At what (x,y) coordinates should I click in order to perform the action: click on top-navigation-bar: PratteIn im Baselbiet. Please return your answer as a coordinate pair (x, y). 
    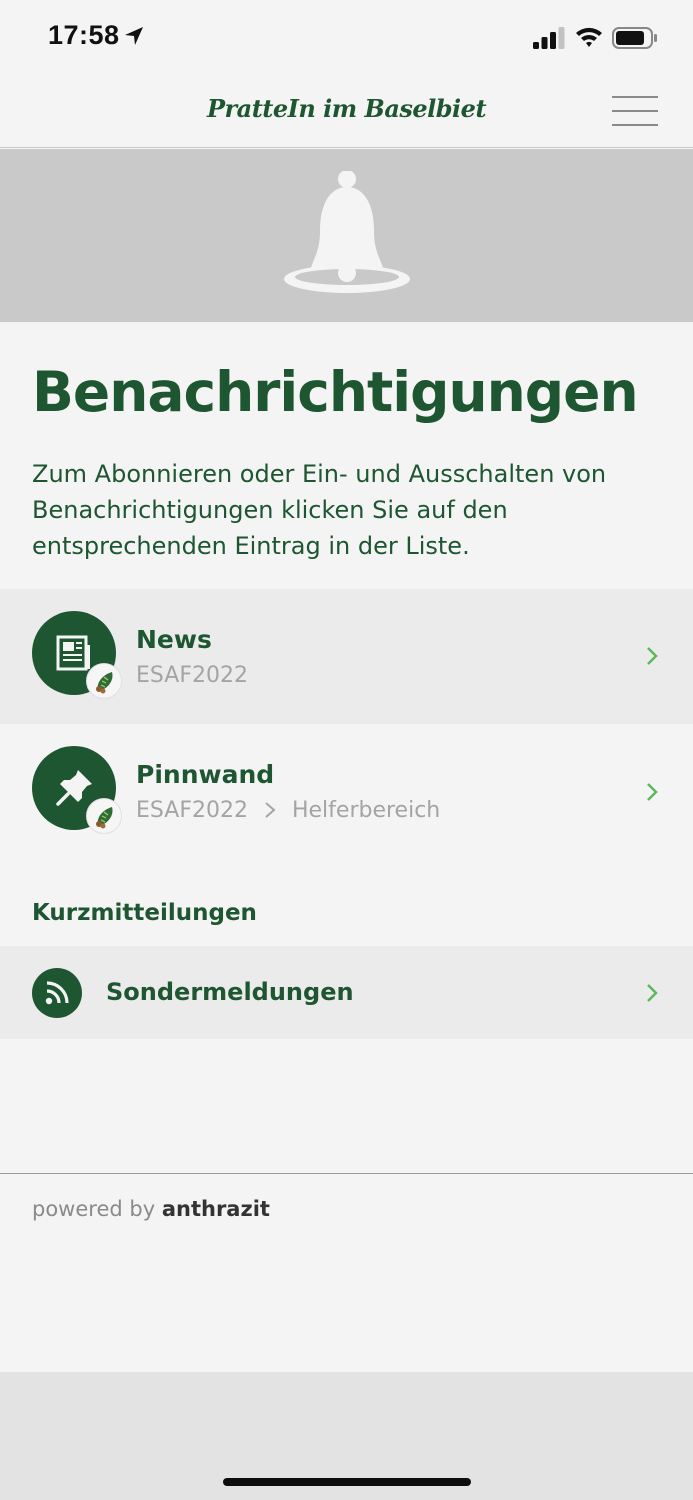
    Looking at the image, I should click on (346, 112).